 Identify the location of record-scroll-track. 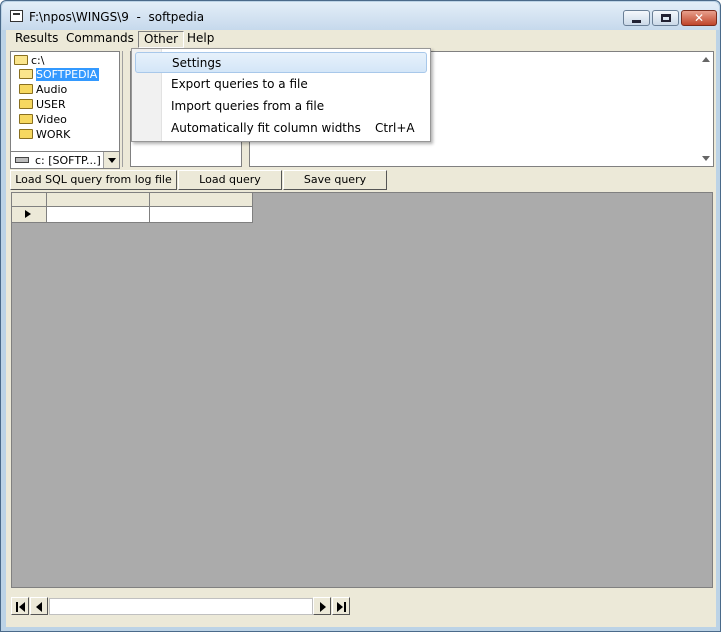
(181, 606).